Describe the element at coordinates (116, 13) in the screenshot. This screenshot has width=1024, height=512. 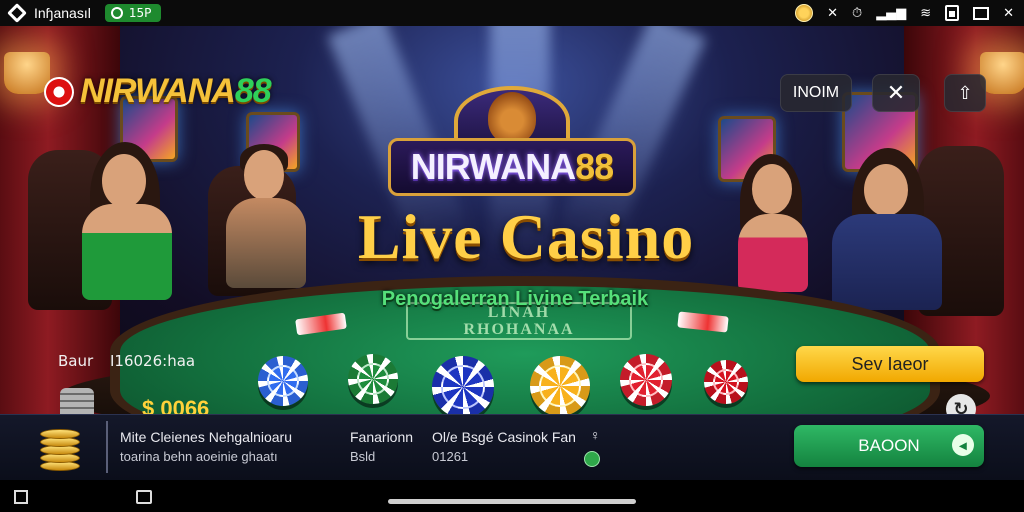
I see `clock-icon` at that location.